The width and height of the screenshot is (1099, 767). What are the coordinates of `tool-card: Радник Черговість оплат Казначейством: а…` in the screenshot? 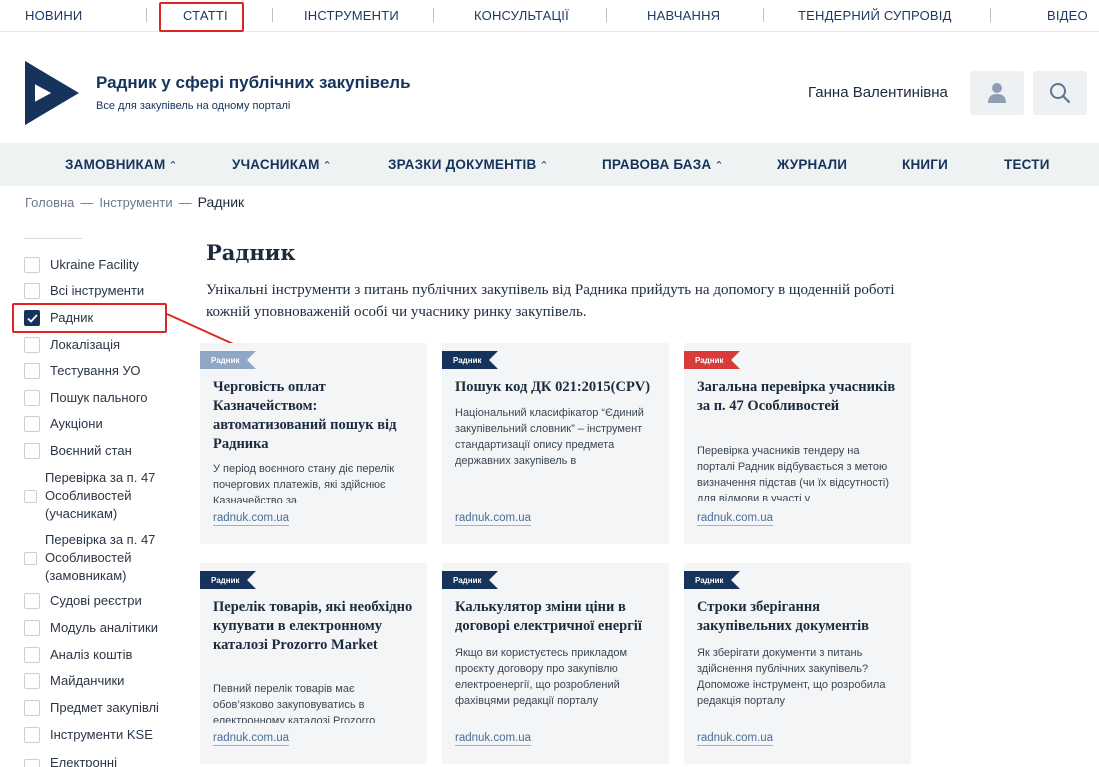 It's located at (313, 443).